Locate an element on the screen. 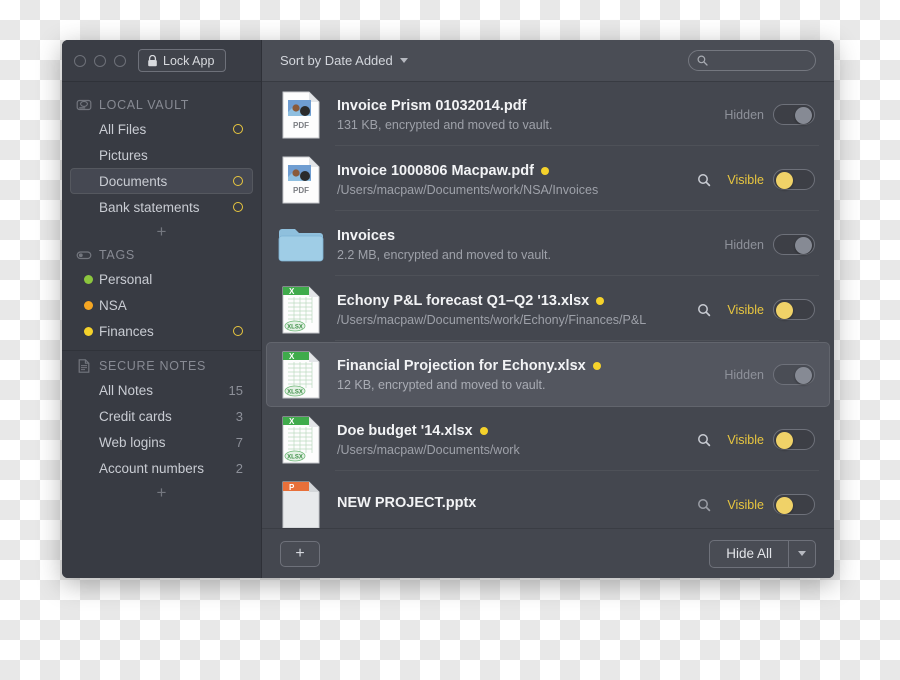  hard-drive-icon is located at coordinates (84, 105).